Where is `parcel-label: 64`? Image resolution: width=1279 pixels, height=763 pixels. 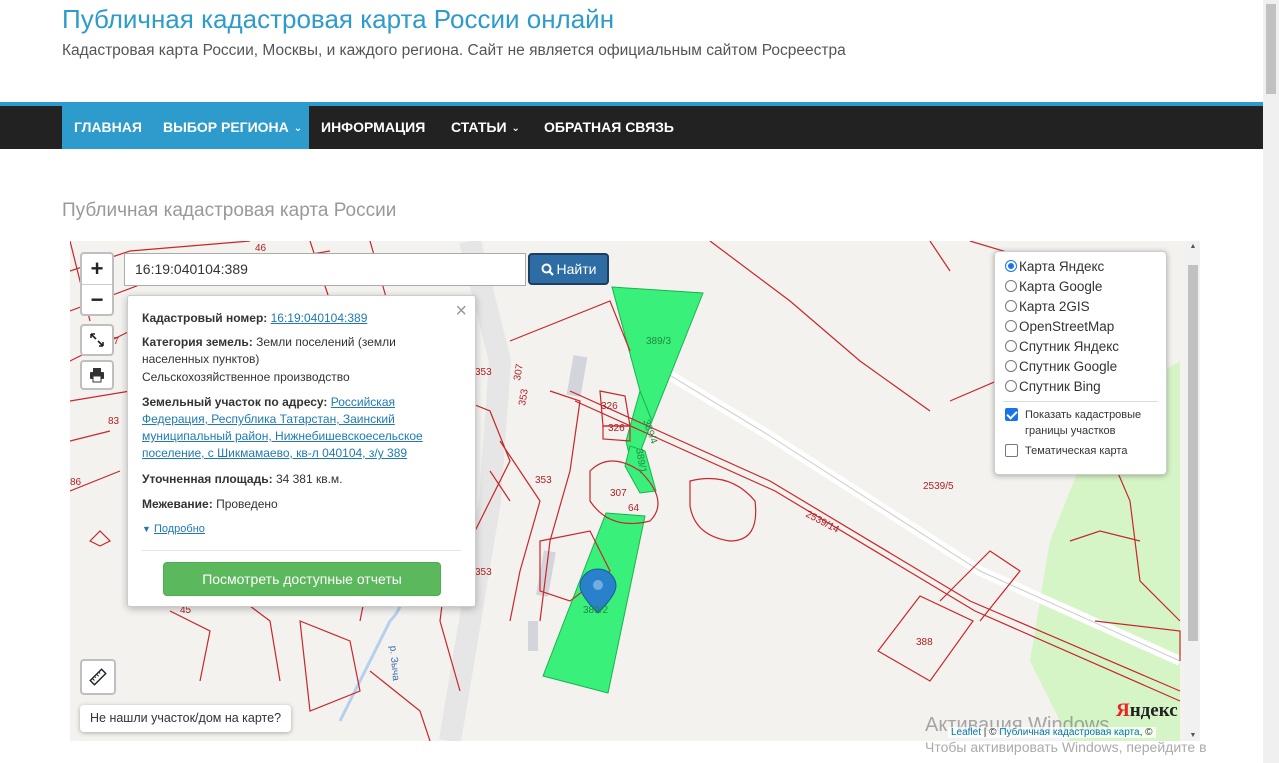 parcel-label: 64 is located at coordinates (634, 508).